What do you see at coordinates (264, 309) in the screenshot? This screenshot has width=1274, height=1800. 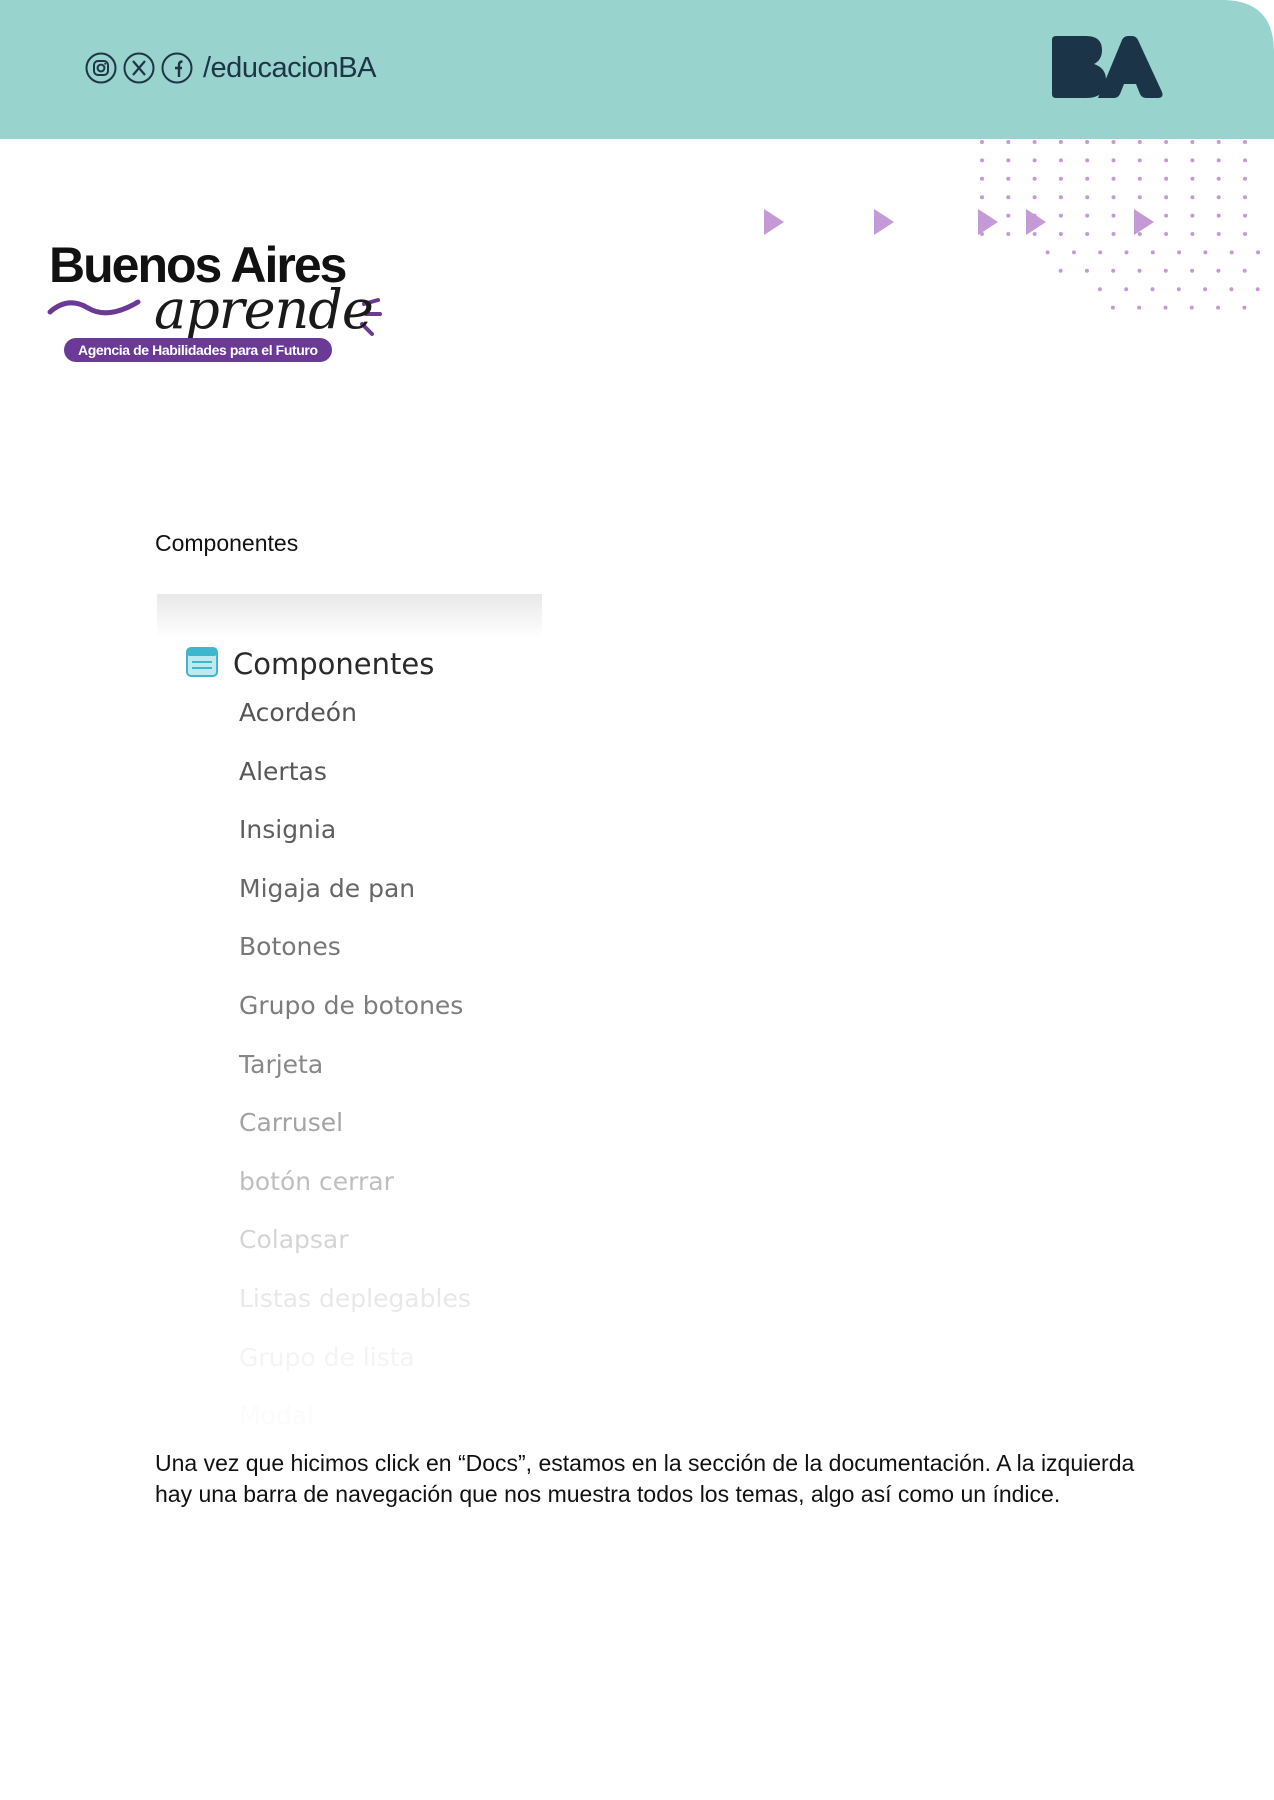 I see `brand-line2: aprende` at bounding box center [264, 309].